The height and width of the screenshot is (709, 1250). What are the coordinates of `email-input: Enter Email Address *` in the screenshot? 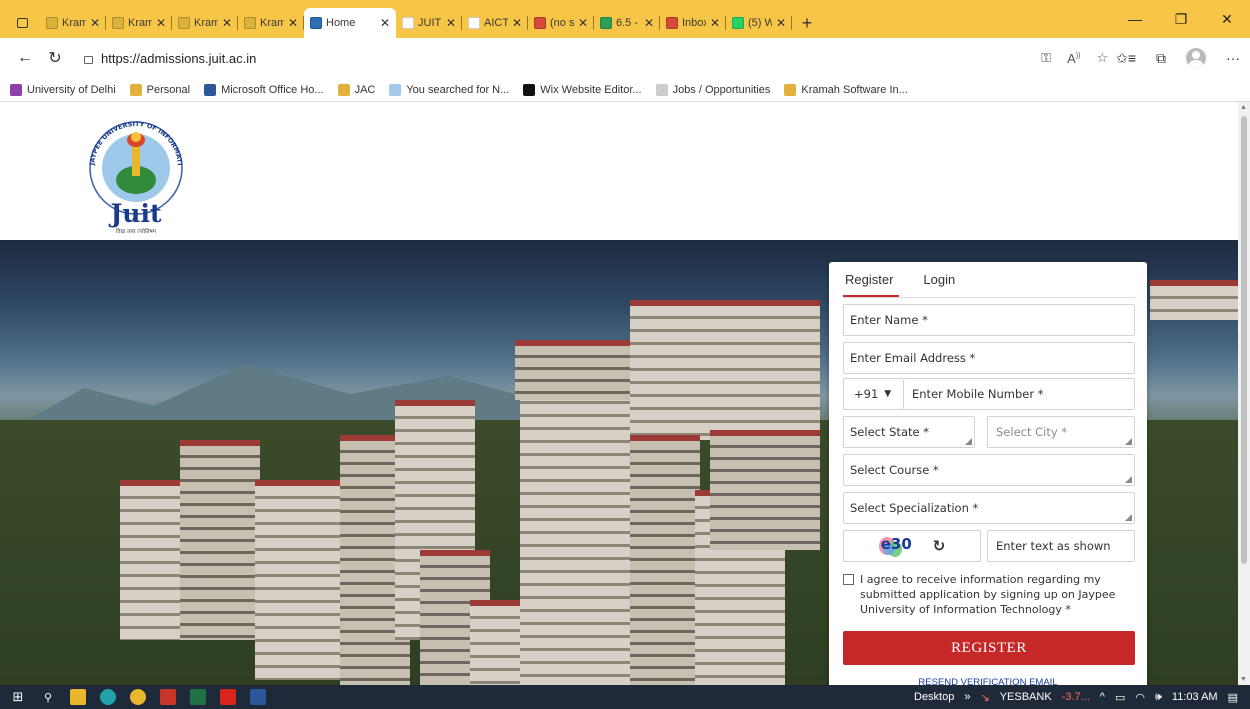 It's located at (989, 358).